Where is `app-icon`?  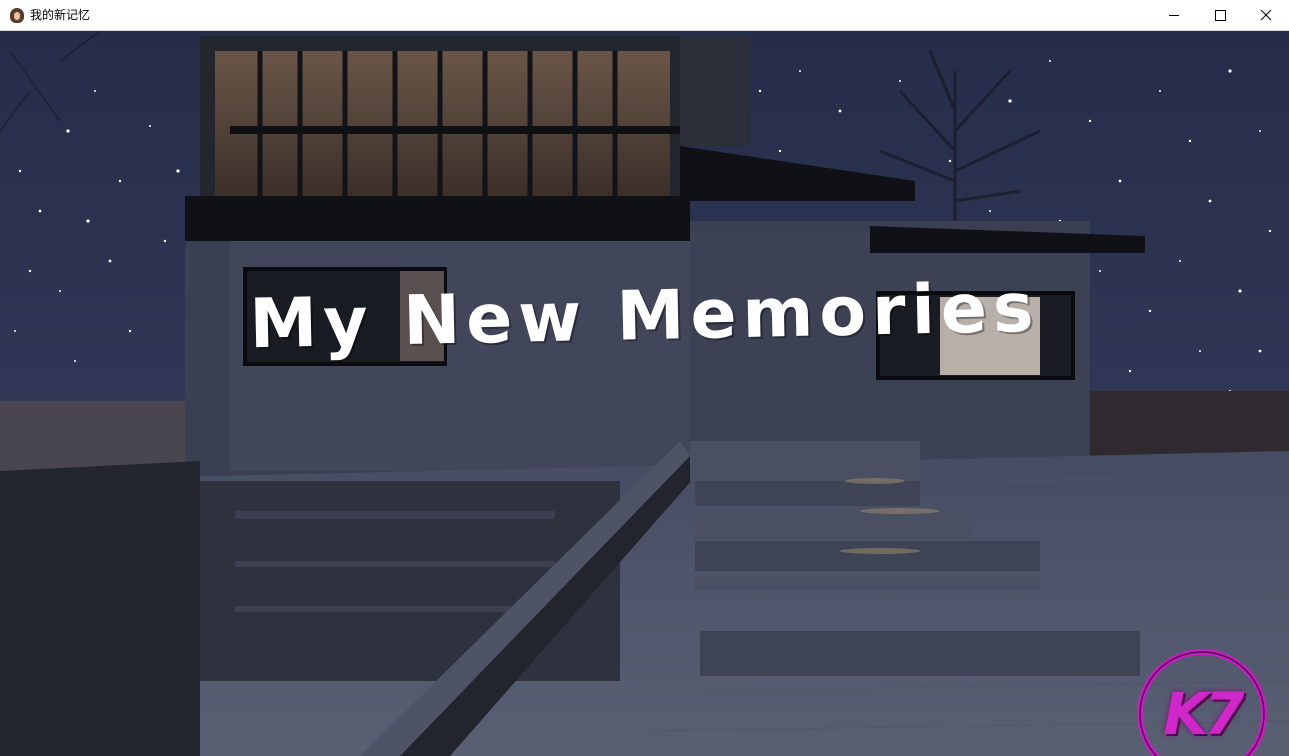 app-icon is located at coordinates (17, 15).